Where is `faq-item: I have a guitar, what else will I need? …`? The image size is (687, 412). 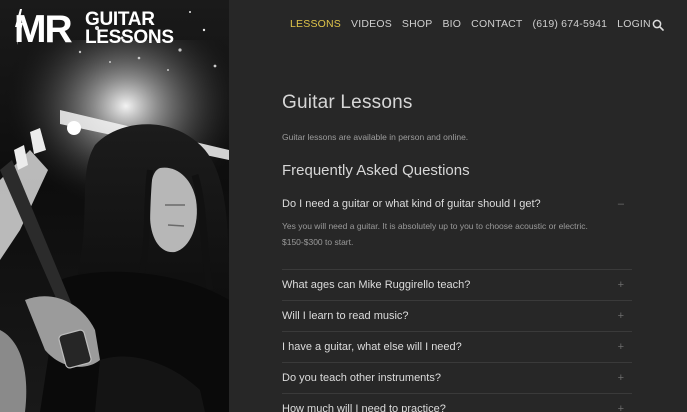 faq-item: I have a guitar, what else will I need? … is located at coordinates (457, 347).